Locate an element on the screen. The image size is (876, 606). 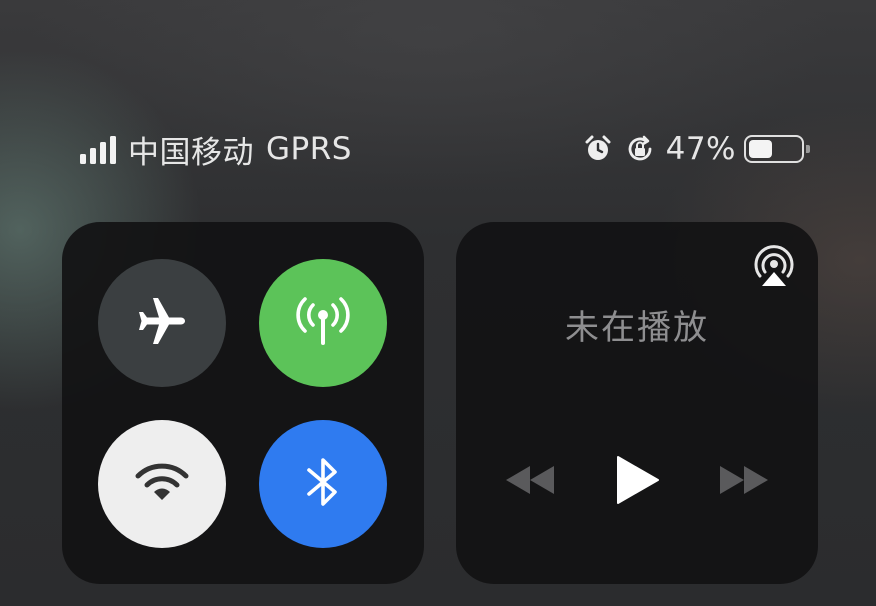
fast-forward-icon is located at coordinates (744, 482).